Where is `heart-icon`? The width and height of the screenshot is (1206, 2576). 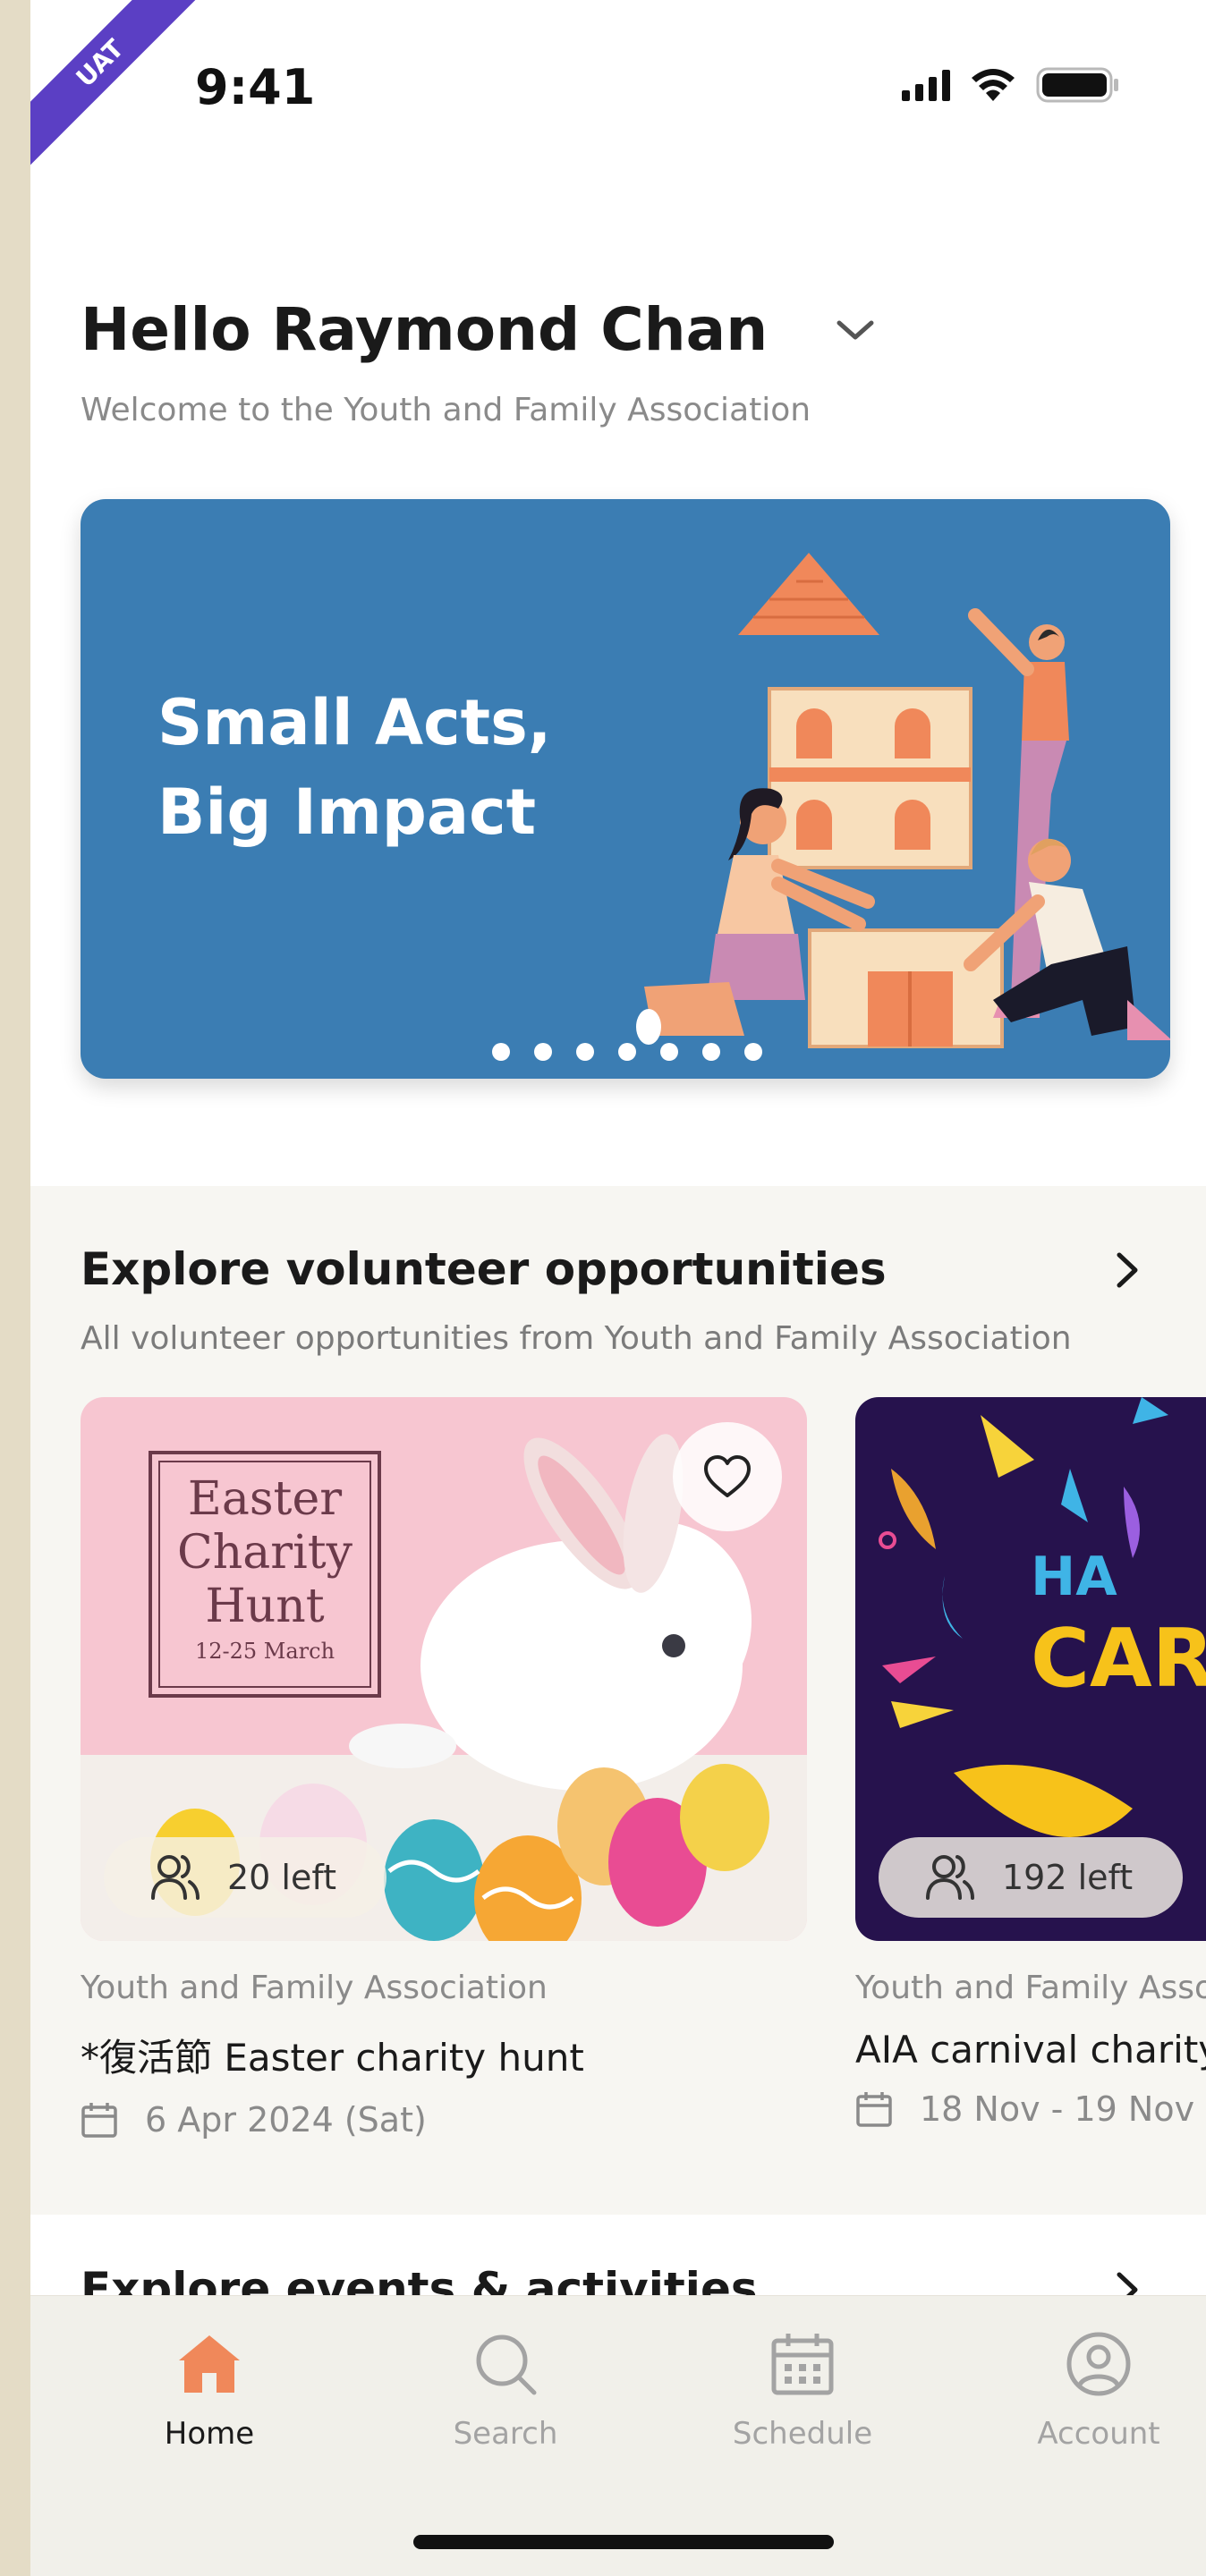
heart-icon is located at coordinates (727, 1476).